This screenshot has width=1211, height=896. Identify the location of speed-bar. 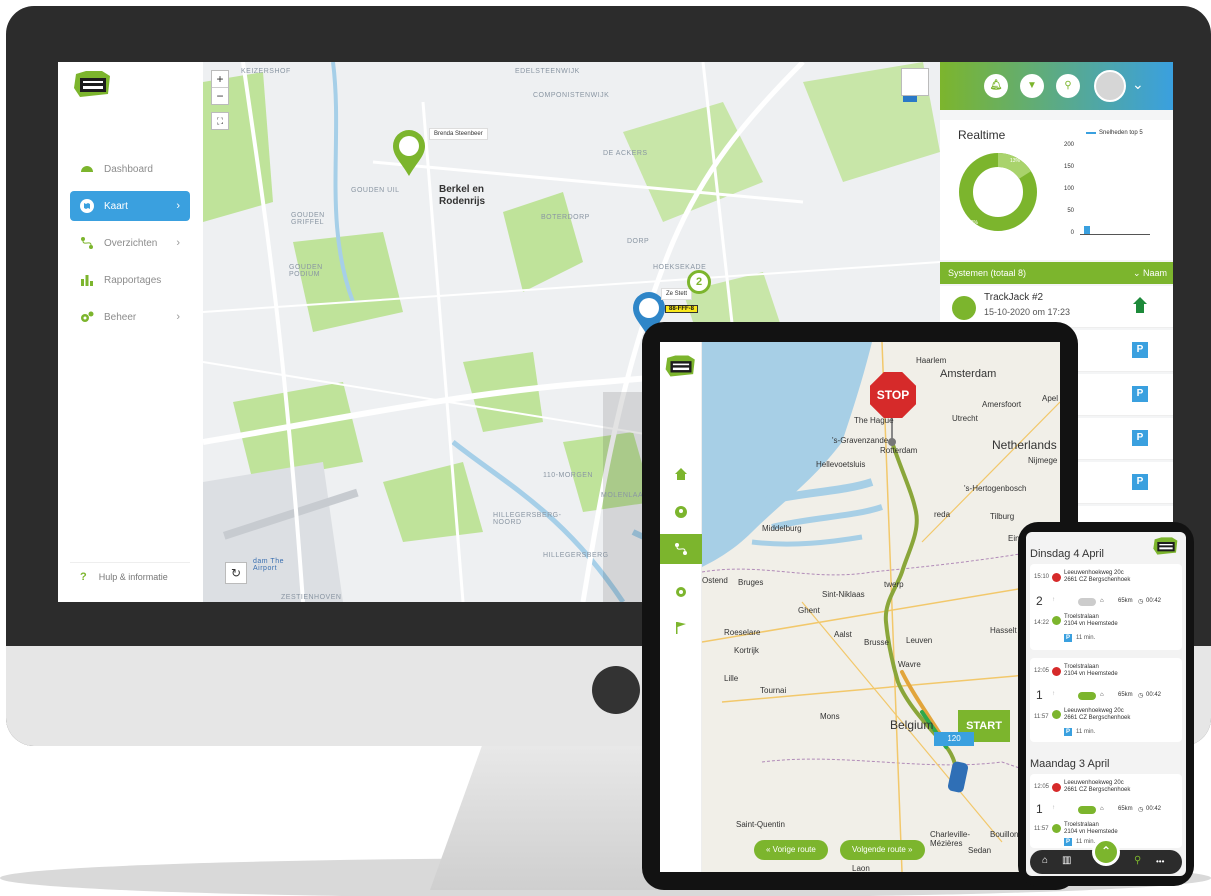
(1087, 230).